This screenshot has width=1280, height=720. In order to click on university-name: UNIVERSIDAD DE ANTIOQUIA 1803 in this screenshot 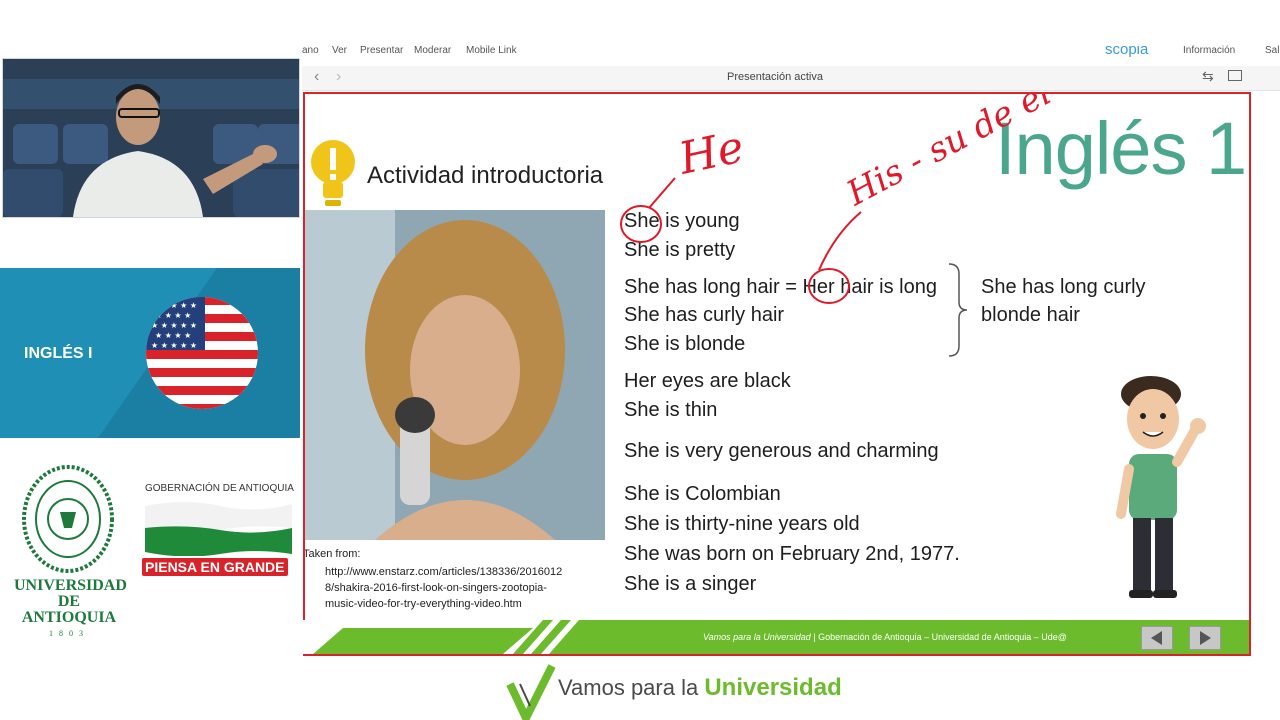, I will do `click(70, 609)`.